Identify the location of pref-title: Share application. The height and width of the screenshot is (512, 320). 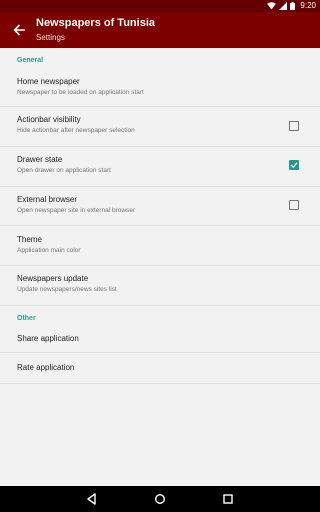
(48, 338).